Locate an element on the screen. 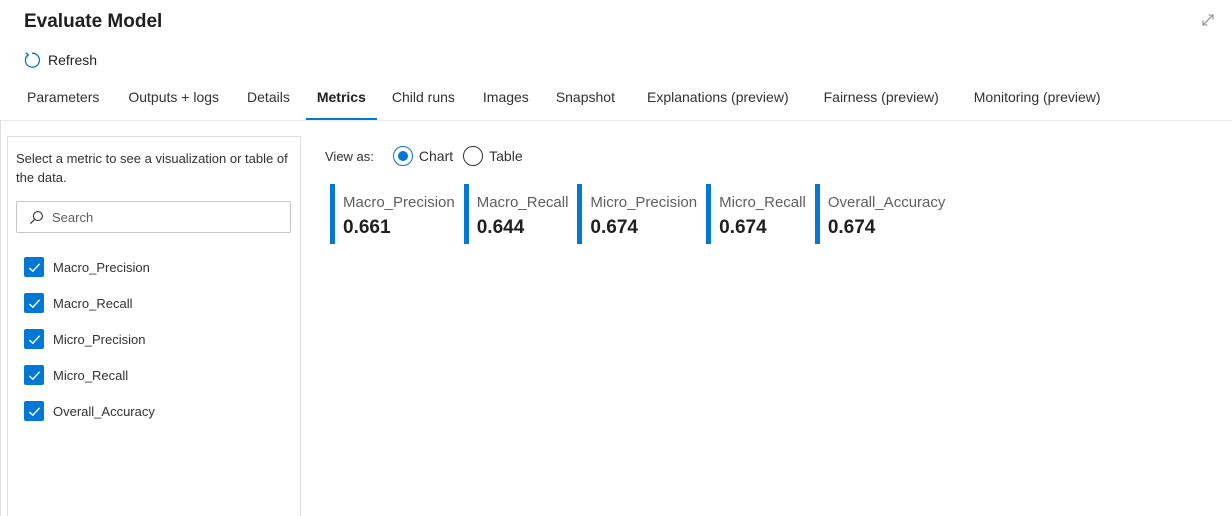 The width and height of the screenshot is (1232, 516). metric-card-name: Overall_Accuracy is located at coordinates (886, 202).